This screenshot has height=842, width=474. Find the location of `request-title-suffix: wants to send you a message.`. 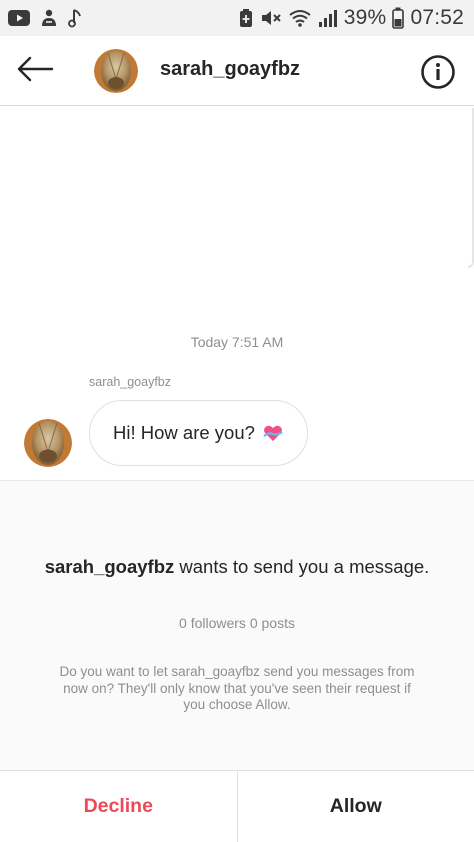

request-title-suffix: wants to send you a message. is located at coordinates (302, 566).